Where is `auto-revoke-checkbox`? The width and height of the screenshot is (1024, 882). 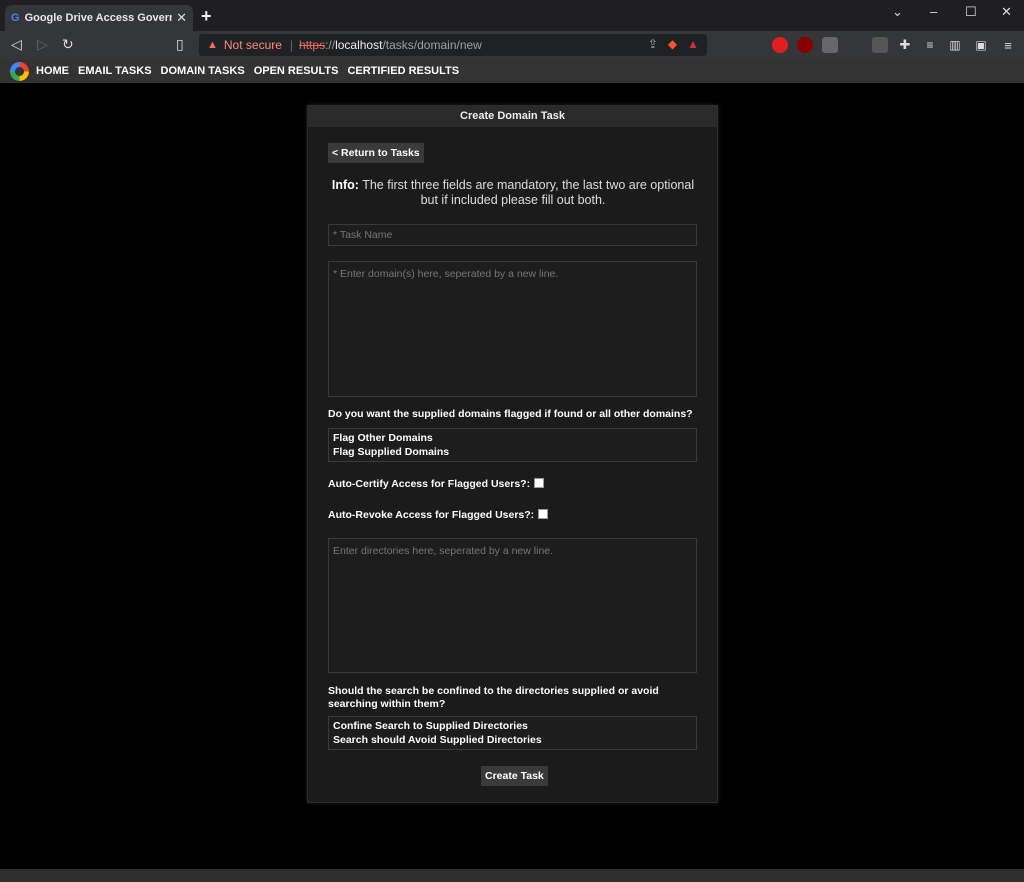 auto-revoke-checkbox is located at coordinates (543, 514).